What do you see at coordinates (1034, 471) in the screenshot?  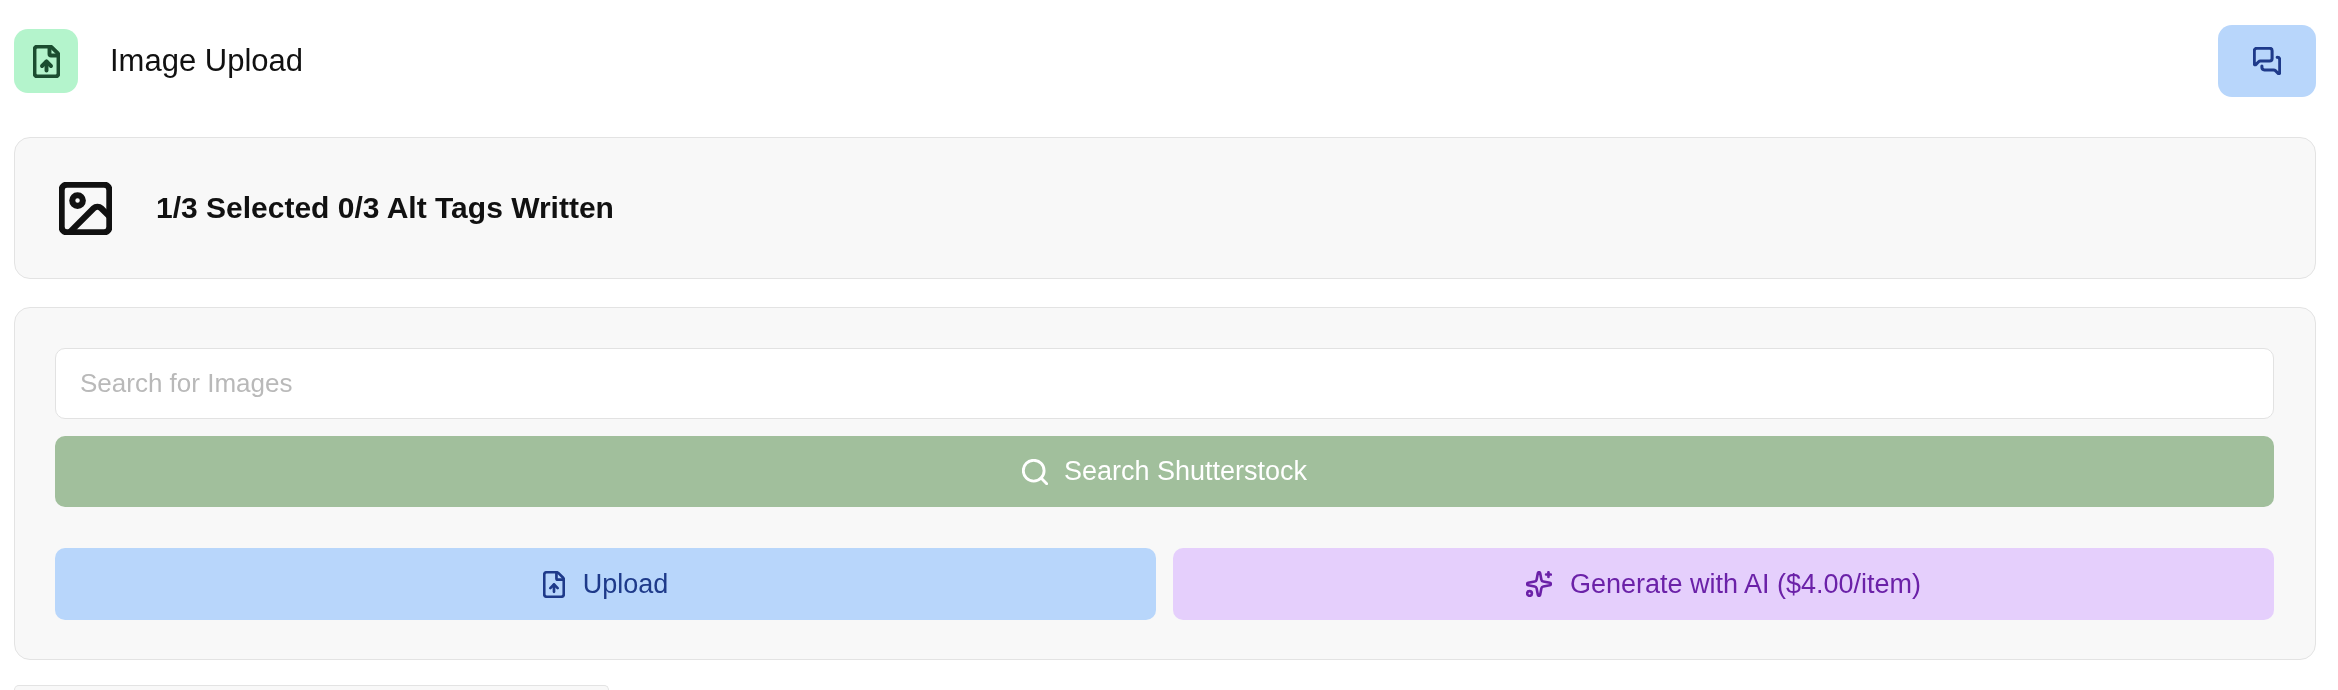 I see `search-icon` at bounding box center [1034, 471].